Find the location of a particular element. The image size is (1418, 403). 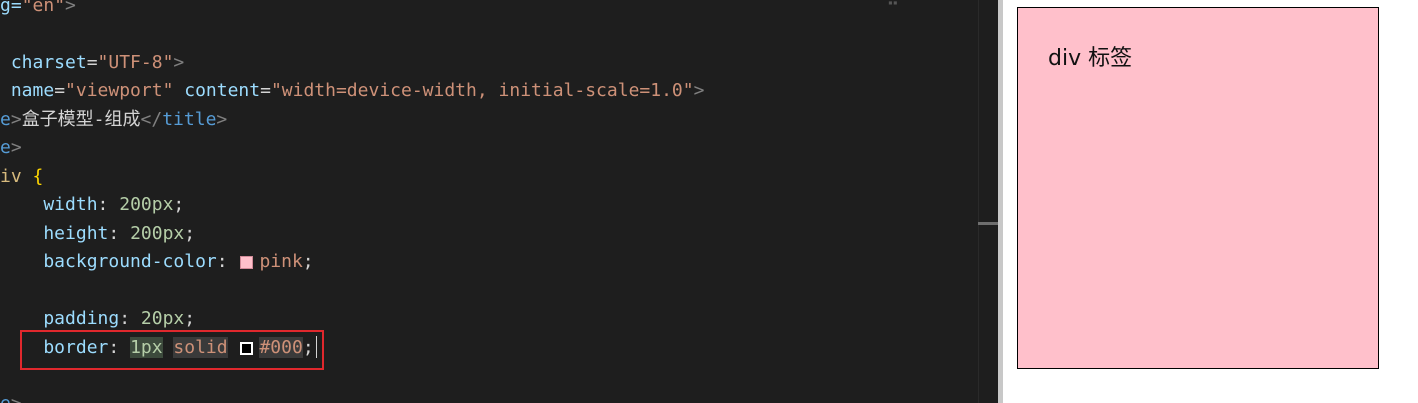

code-line: height: 200px; is located at coordinates (97, 234).